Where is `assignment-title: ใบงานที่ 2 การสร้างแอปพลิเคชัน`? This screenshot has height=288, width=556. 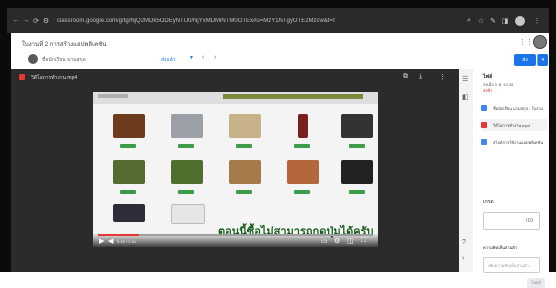 assignment-title: ใบงานที่ 2 การสร้างแอปพลิเคชัน is located at coordinates (64, 45).